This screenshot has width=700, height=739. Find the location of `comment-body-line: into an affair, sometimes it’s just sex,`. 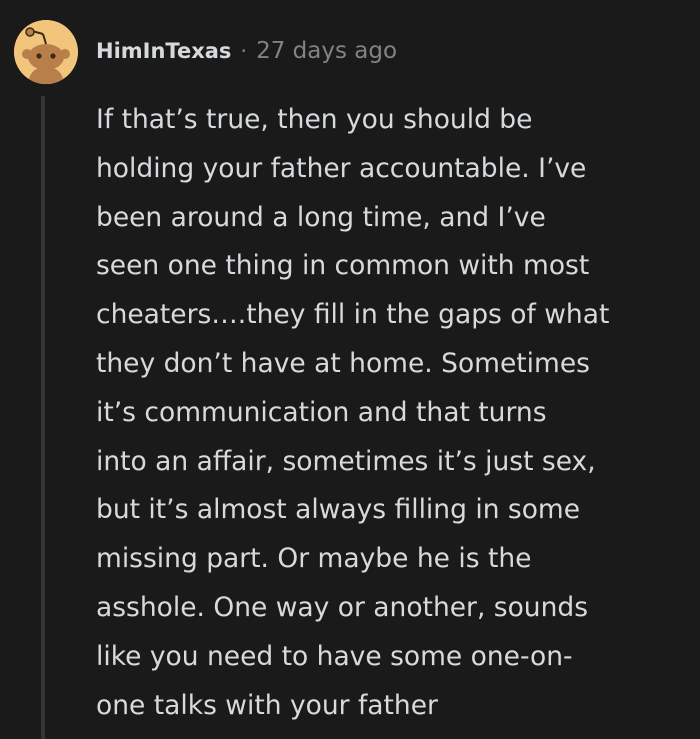

comment-body-line: into an affair, sometimes it’s just sex, is located at coordinates (346, 461).